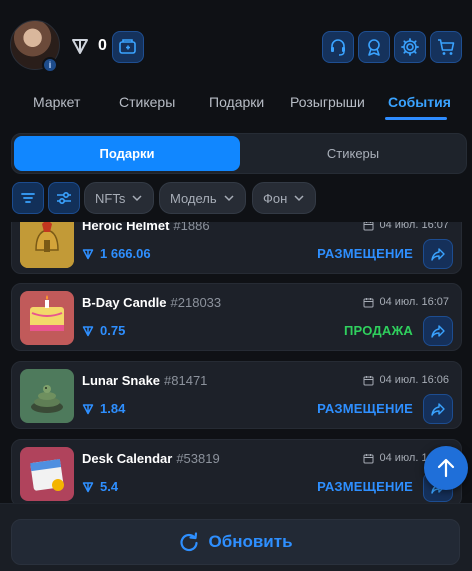 The width and height of the screenshot is (472, 571). I want to click on wallet-add-button, so click(128, 47).